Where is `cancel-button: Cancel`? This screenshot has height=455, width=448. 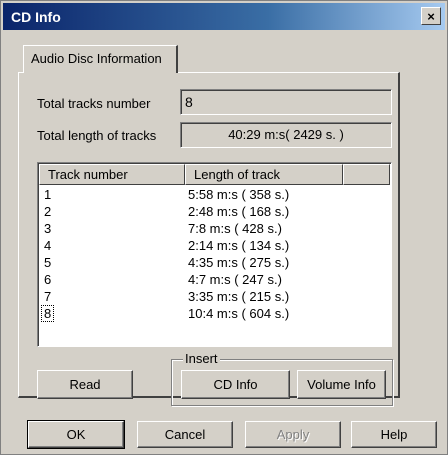
cancel-button: Cancel is located at coordinates (185, 434).